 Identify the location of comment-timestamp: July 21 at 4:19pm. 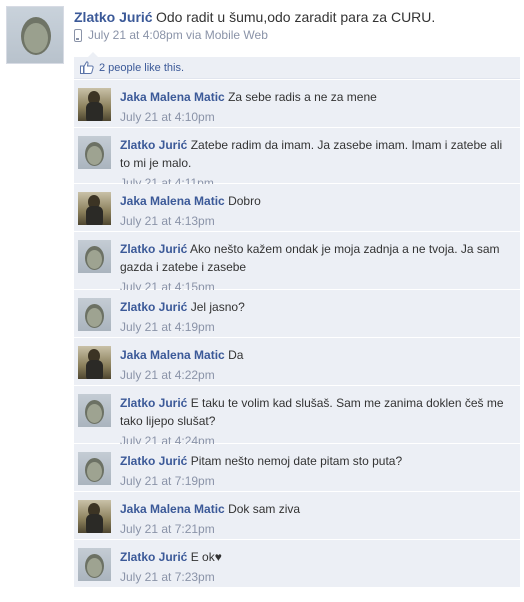
(315, 327).